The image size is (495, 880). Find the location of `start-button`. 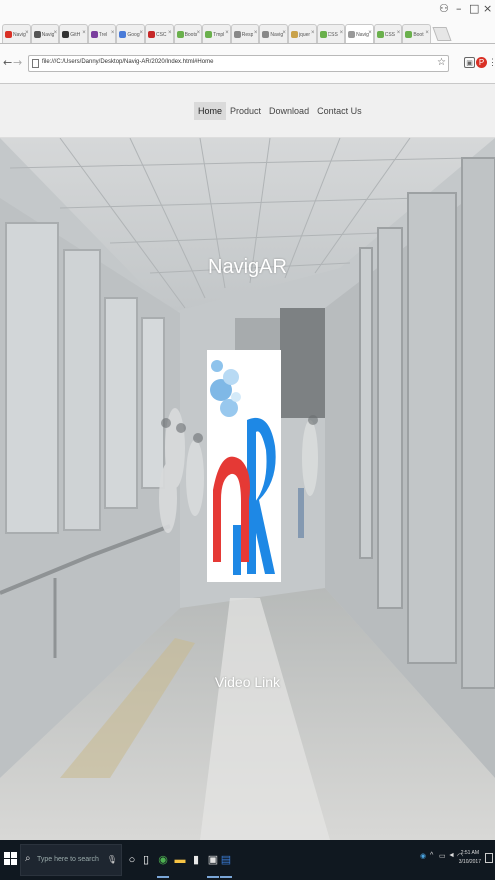

start-button is located at coordinates (11, 859).